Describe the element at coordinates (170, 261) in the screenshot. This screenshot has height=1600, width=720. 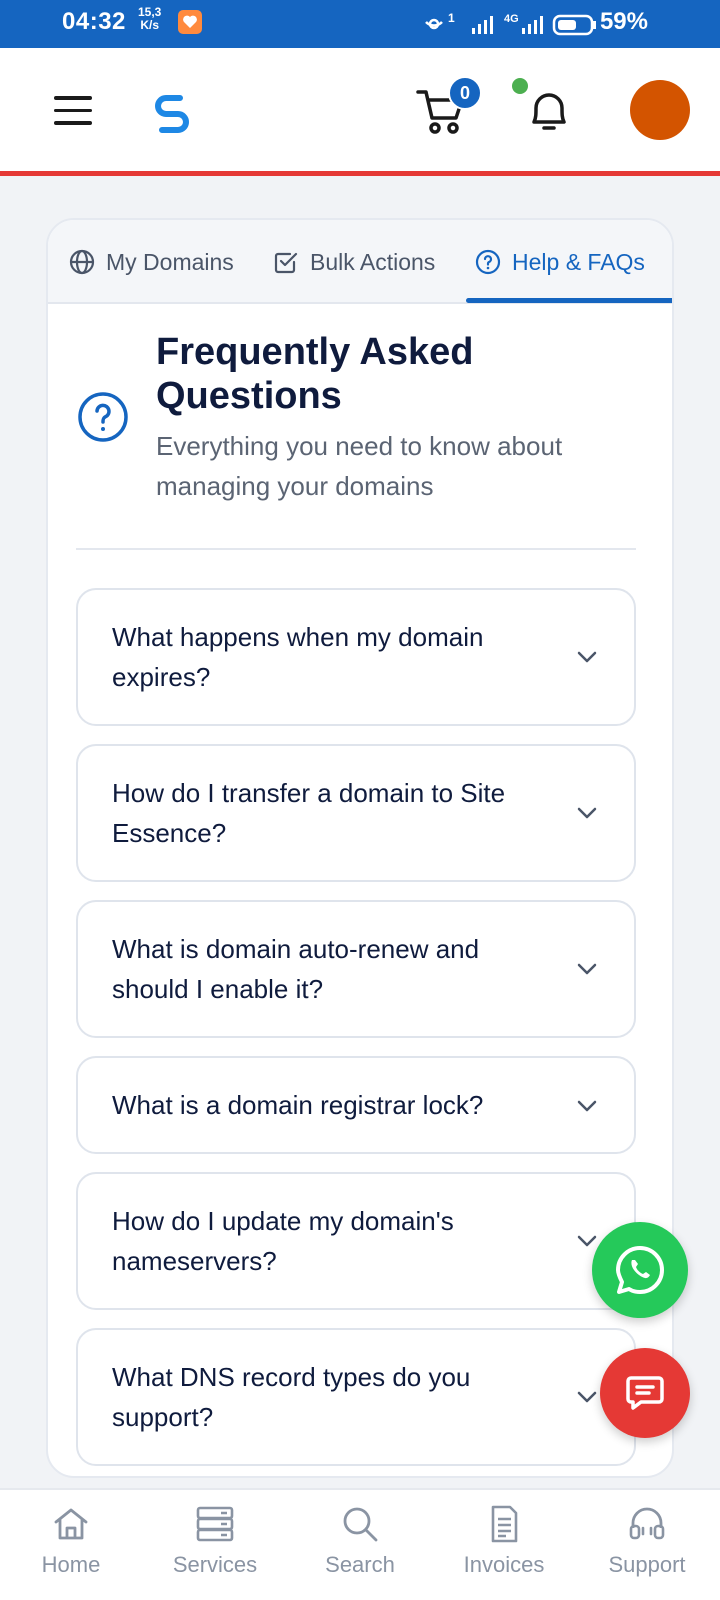
I see `tab-label: My Domains` at that location.